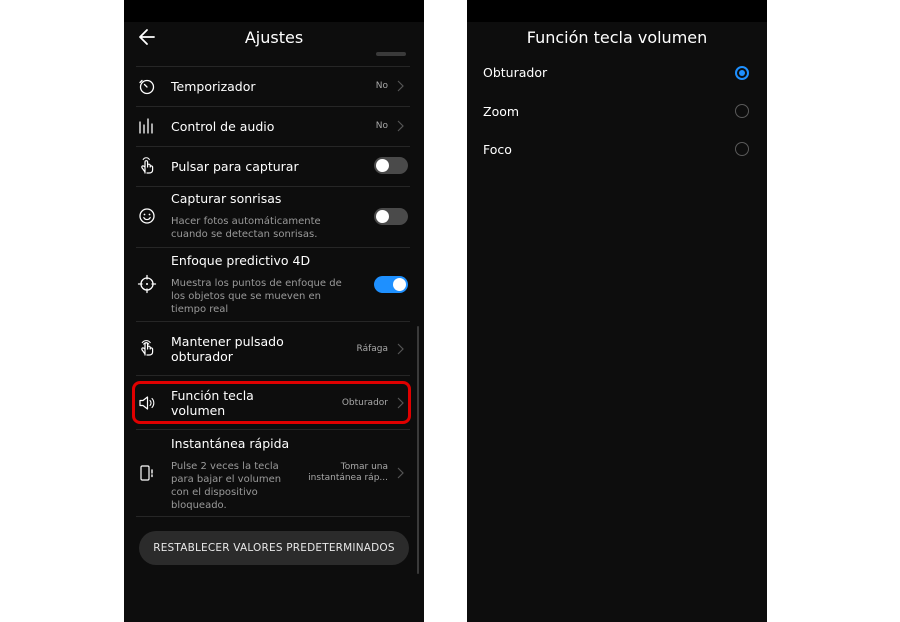 The width and height of the screenshot is (900, 622). What do you see at coordinates (235, 166) in the screenshot?
I see `setting-label: Pulsar para capturar` at bounding box center [235, 166].